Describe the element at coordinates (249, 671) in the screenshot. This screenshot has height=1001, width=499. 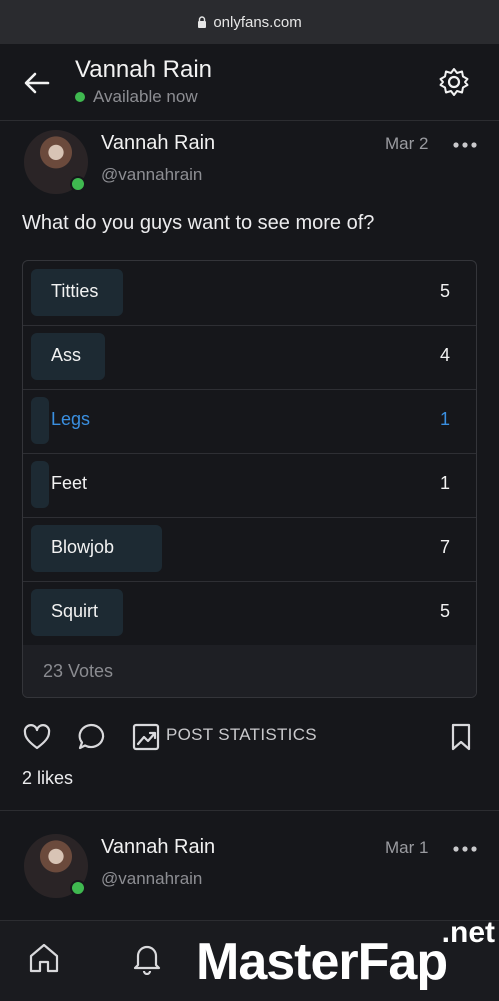
I see `poll-votes-footer: 23 Votes` at that location.